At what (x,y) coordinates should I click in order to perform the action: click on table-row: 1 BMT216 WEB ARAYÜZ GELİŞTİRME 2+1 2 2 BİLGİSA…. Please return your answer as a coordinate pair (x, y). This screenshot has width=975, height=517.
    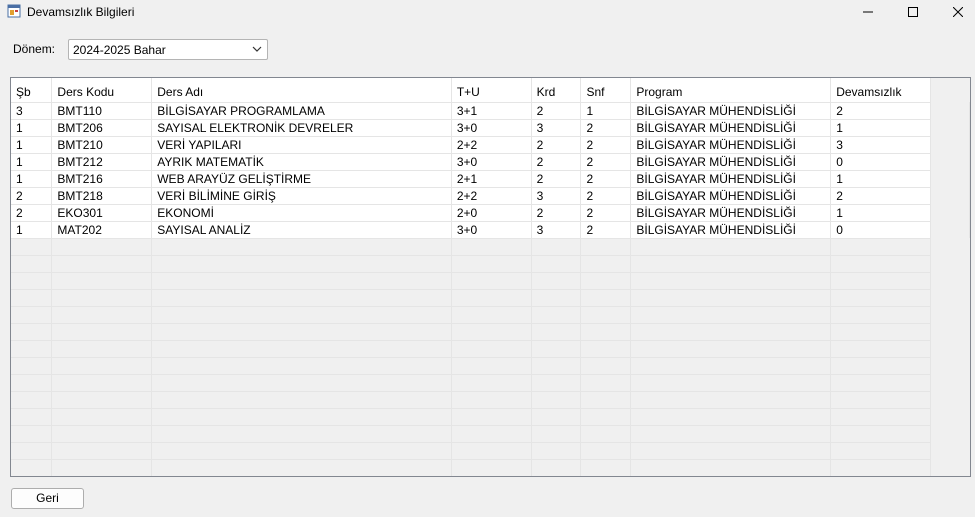
    Looking at the image, I should click on (490, 179).